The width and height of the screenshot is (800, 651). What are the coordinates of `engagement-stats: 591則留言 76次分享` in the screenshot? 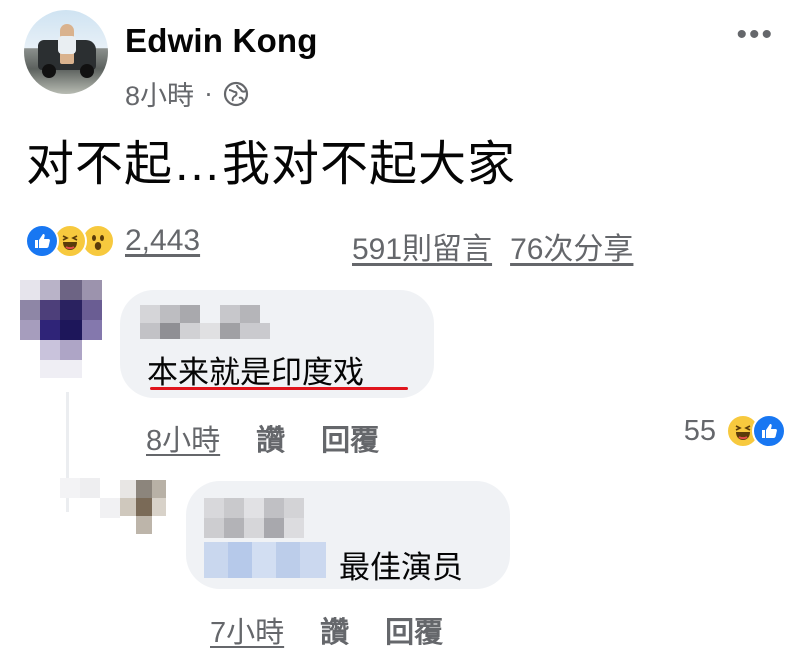 It's located at (492, 246).